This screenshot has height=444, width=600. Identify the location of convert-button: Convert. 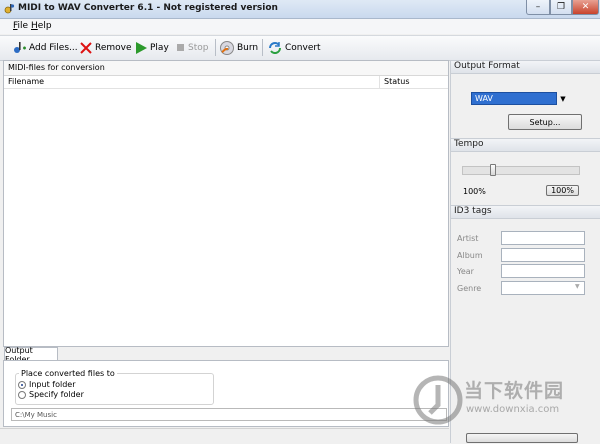
(294, 48).